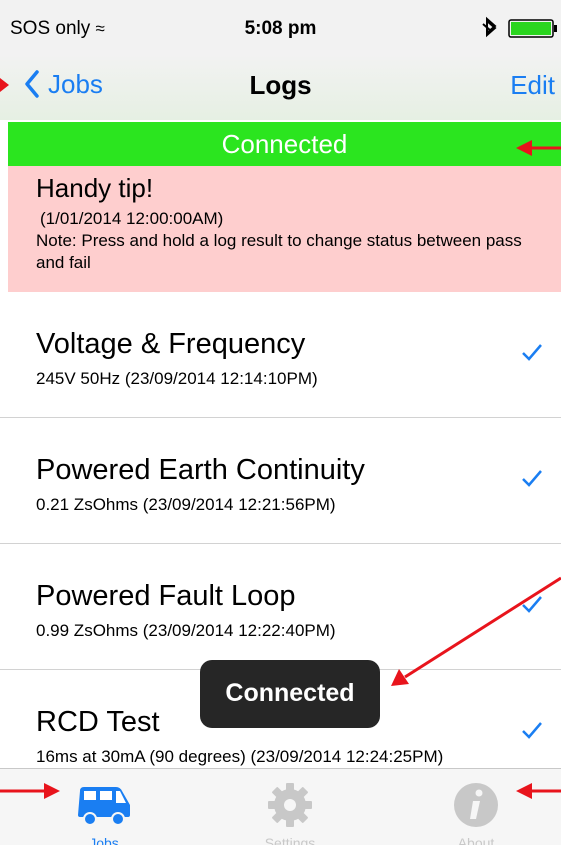 Image resolution: width=561 pixels, height=845 pixels. Describe the element at coordinates (532, 28) in the screenshot. I see `battery-icon` at that location.